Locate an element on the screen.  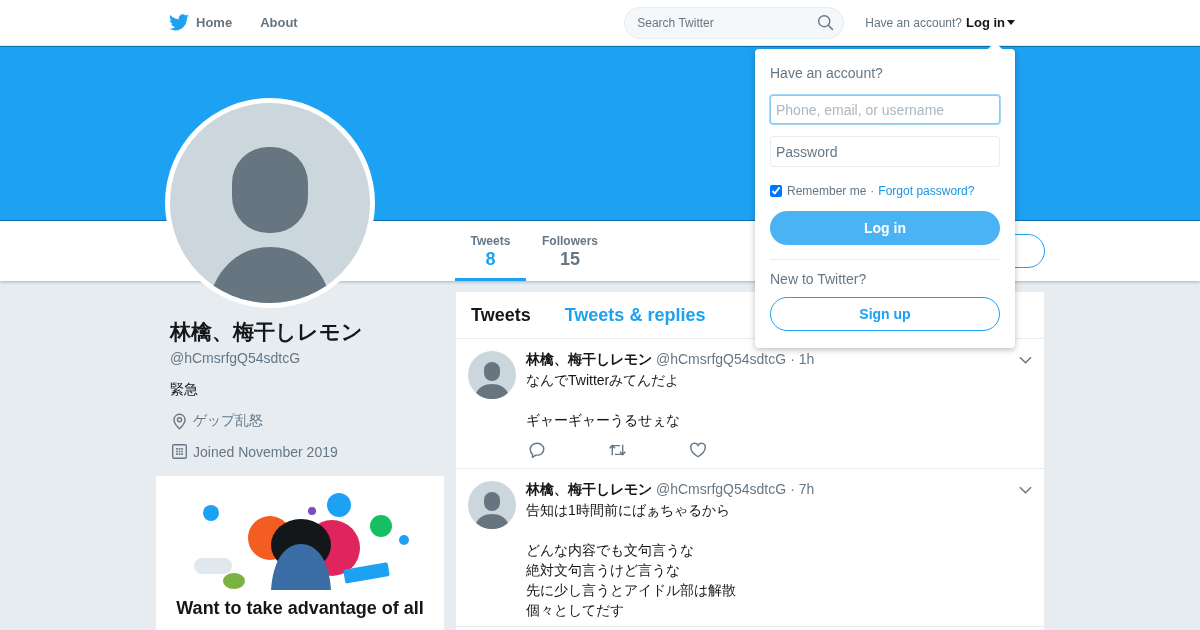
tweet-time: 1h is located at coordinates (806, 359).